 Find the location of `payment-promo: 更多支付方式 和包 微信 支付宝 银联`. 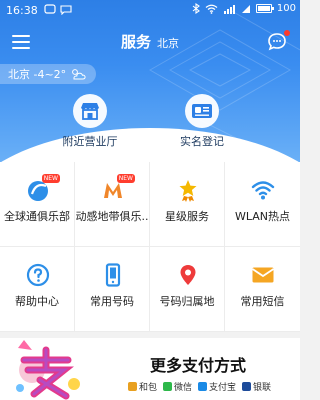

payment-promo: 更多支付方式 和包 微信 支付宝 银联 is located at coordinates (150, 369).